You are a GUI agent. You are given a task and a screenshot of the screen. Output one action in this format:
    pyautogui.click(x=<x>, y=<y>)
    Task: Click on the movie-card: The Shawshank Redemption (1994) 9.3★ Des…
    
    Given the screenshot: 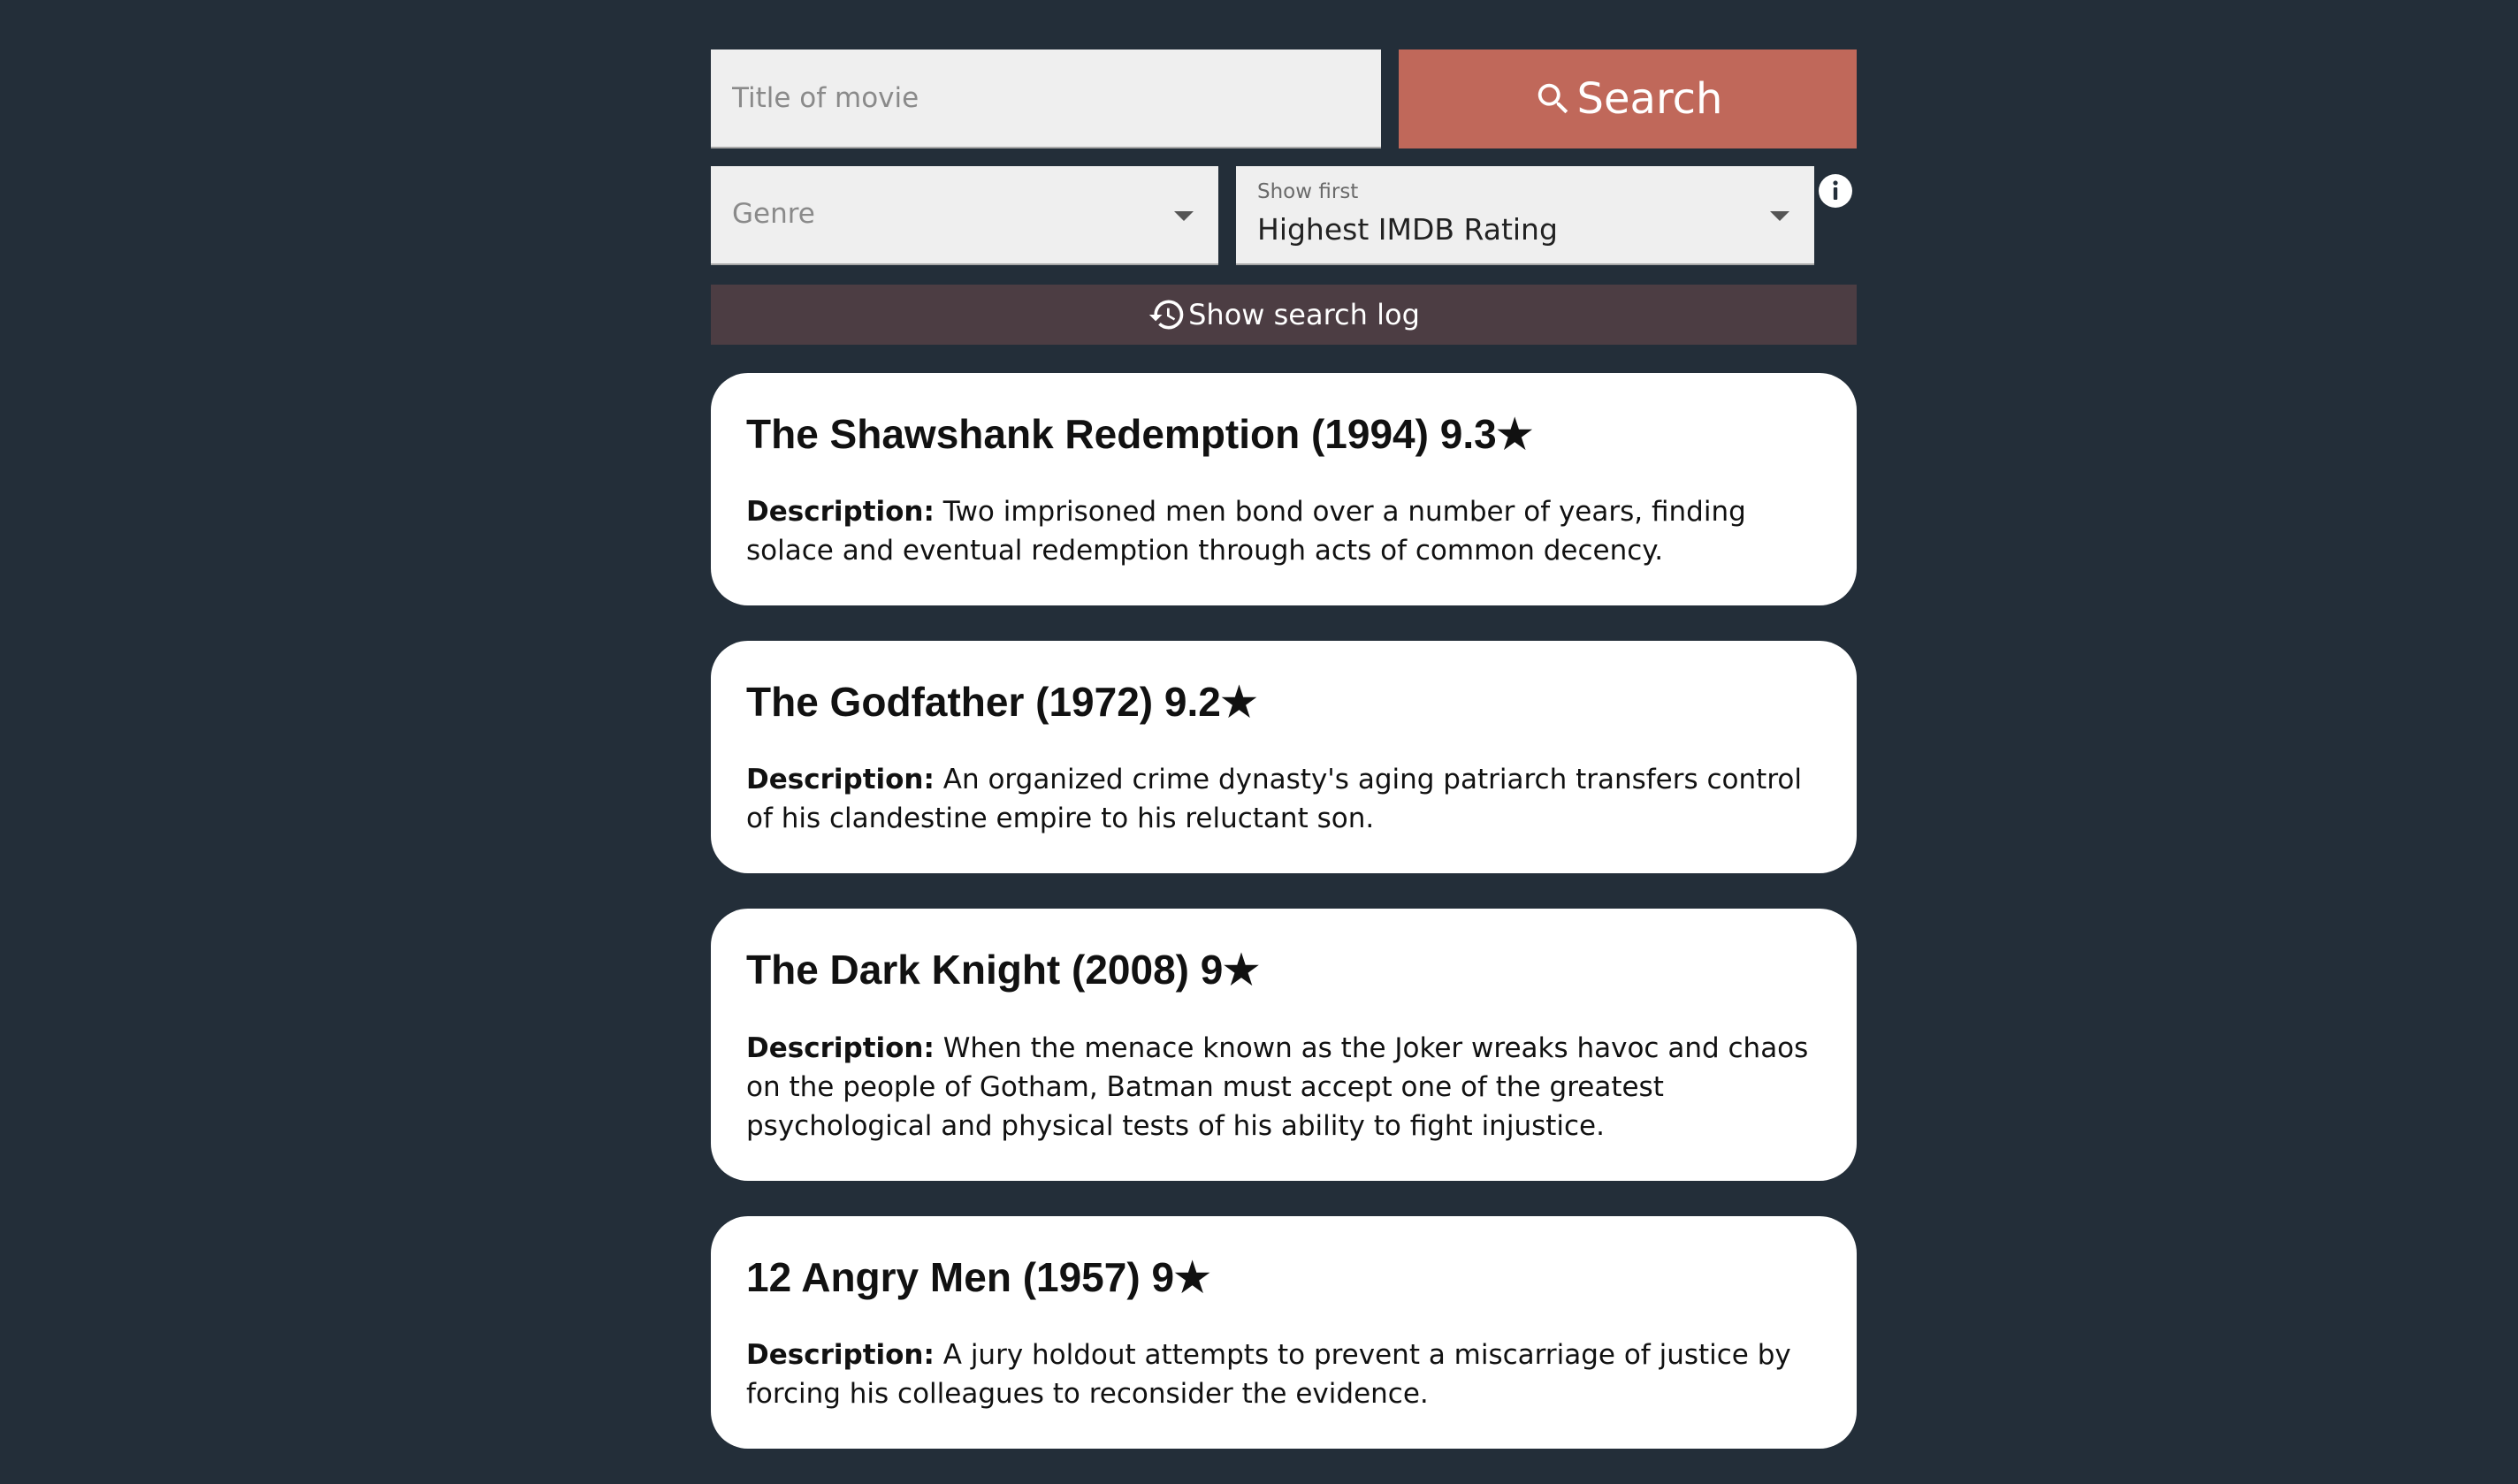 What is the action you would take?
    pyautogui.click(x=1284, y=489)
    